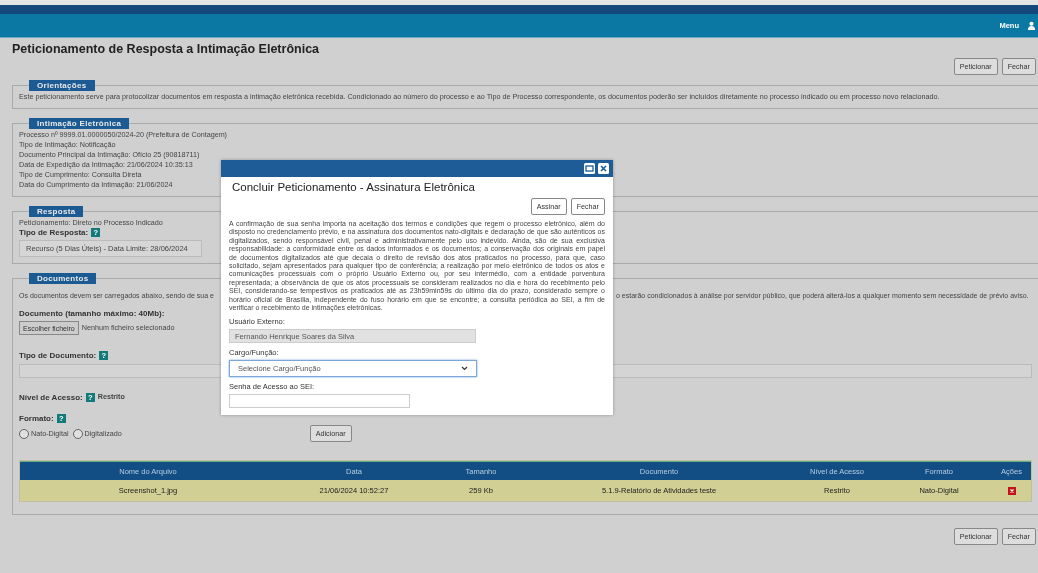  Describe the element at coordinates (36, 418) in the screenshot. I see `field-label: Formato:` at that location.